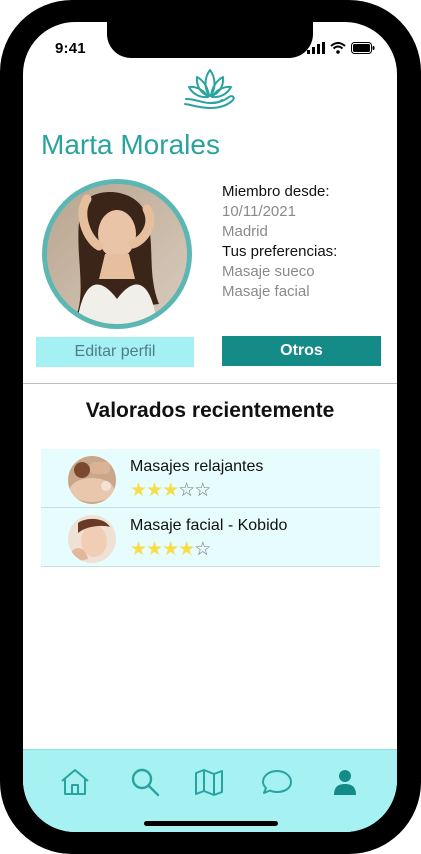 This screenshot has height=854, width=421. I want to click on list-item: Masajes relajantes ★★★☆☆, so click(210, 478).